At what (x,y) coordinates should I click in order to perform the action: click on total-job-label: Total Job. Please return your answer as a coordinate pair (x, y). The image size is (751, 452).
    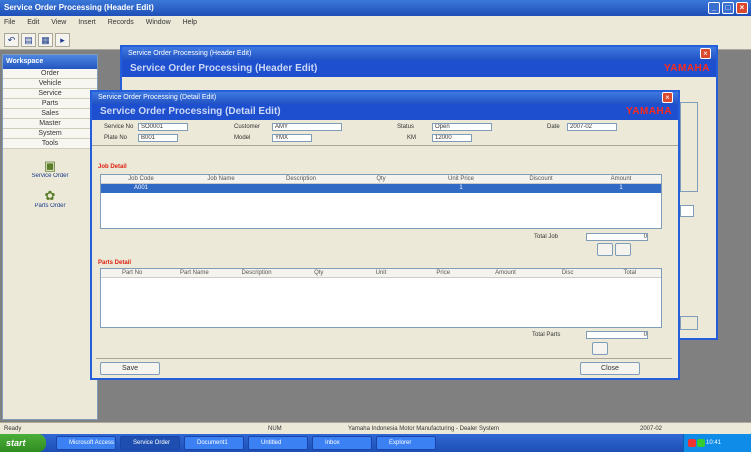
    Looking at the image, I should click on (546, 237).